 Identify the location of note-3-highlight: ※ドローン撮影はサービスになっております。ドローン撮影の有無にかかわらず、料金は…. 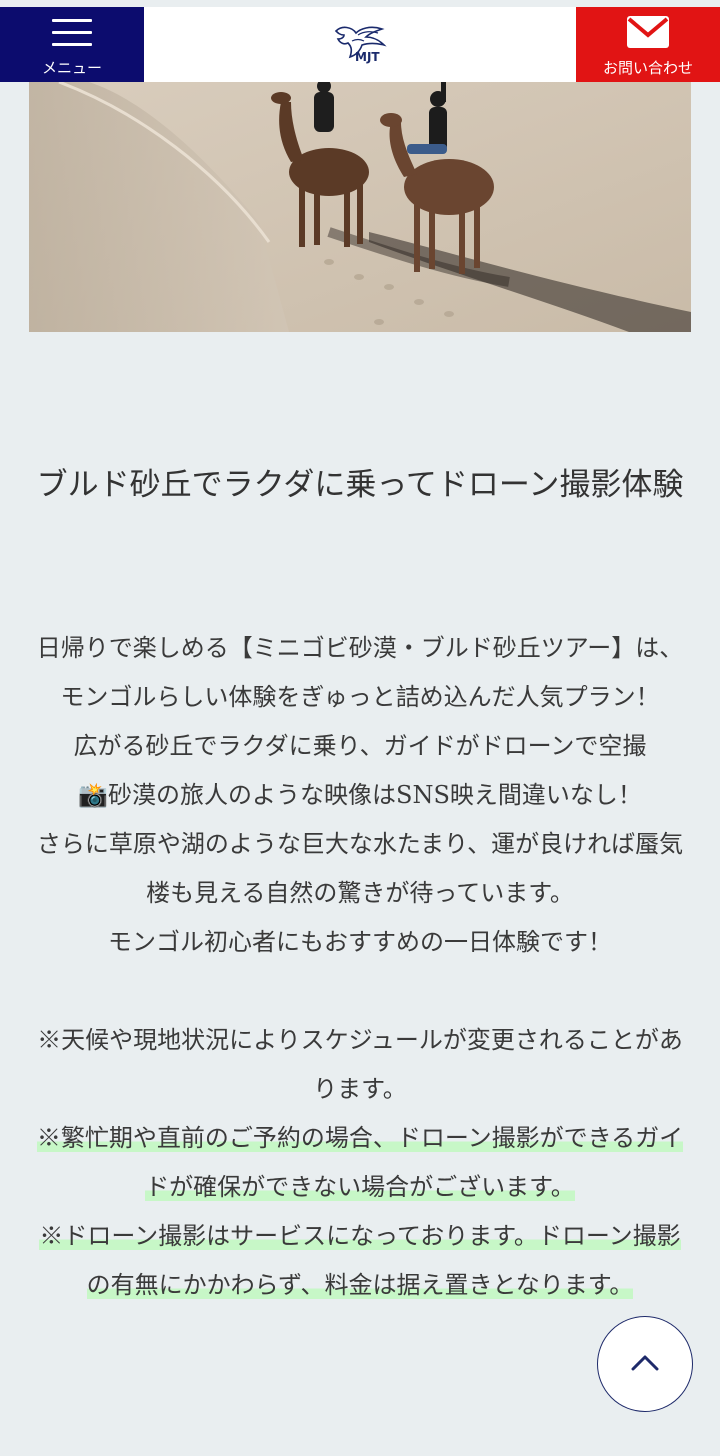
(360, 1260).